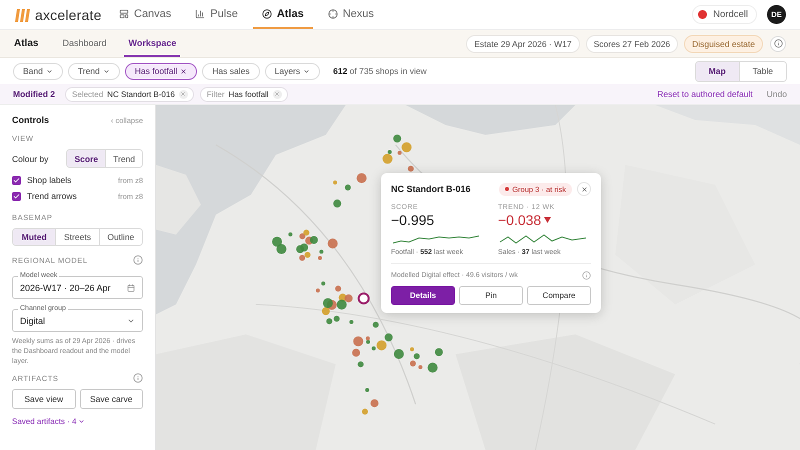 Image resolution: width=800 pixels, height=450 pixels. What do you see at coordinates (34, 237) in the screenshot?
I see `segment-option: Muted` at bounding box center [34, 237].